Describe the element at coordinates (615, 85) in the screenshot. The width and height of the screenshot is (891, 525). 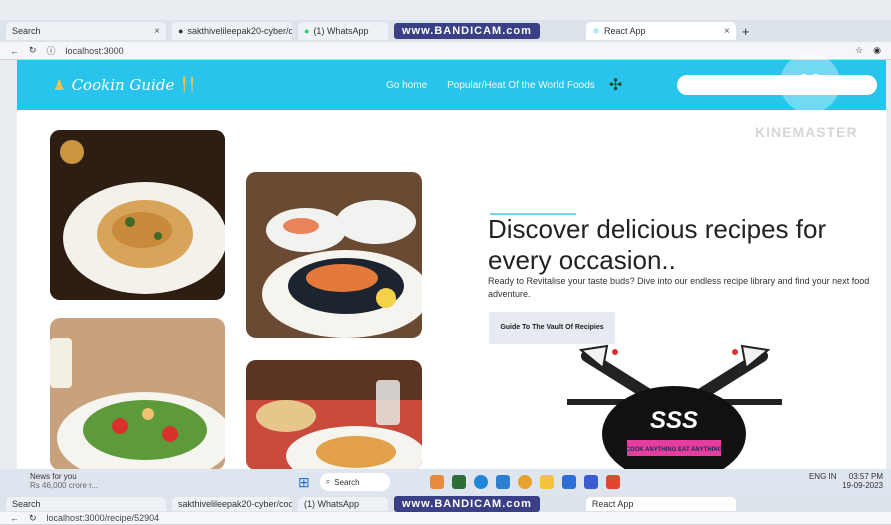
I see `cactus-icon: ✣` at that location.